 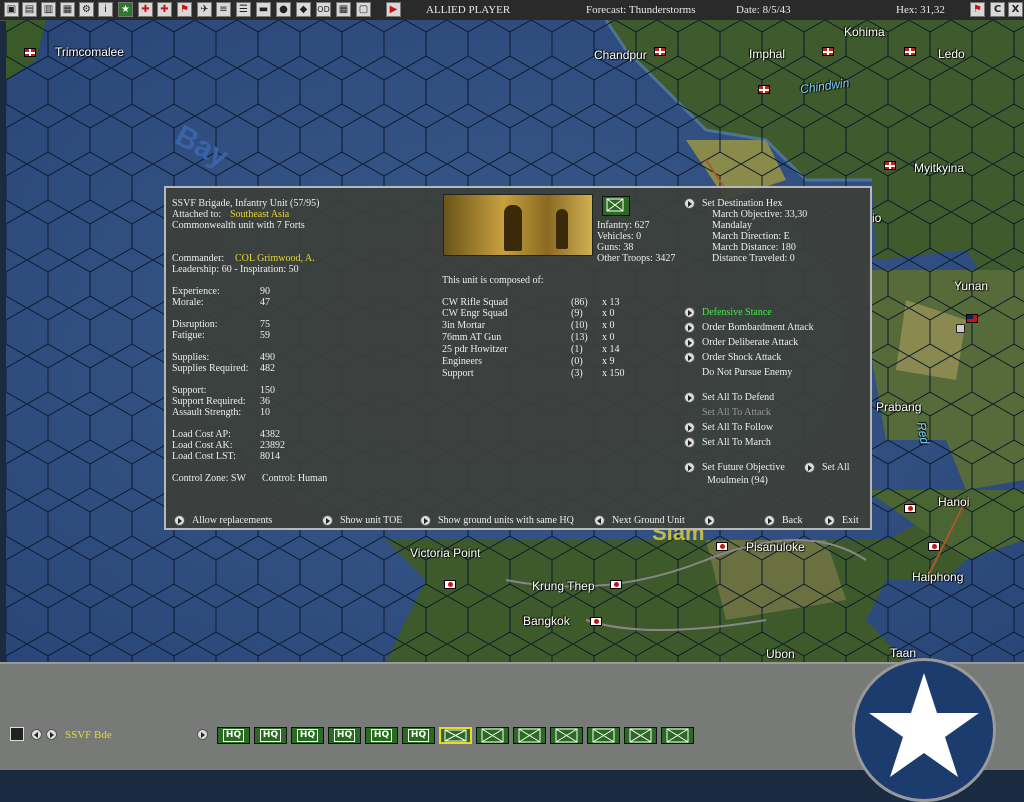 What do you see at coordinates (769, 520) in the screenshot?
I see `back-button` at bounding box center [769, 520].